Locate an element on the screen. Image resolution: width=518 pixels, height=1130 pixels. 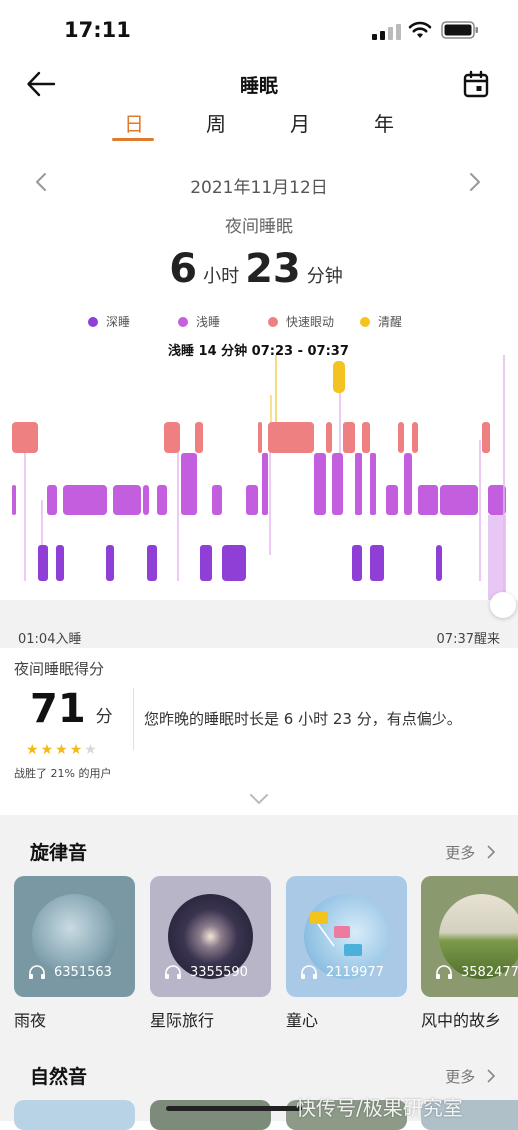
score-title: 夜间睡眠得分 is located at coordinates (59, 669).